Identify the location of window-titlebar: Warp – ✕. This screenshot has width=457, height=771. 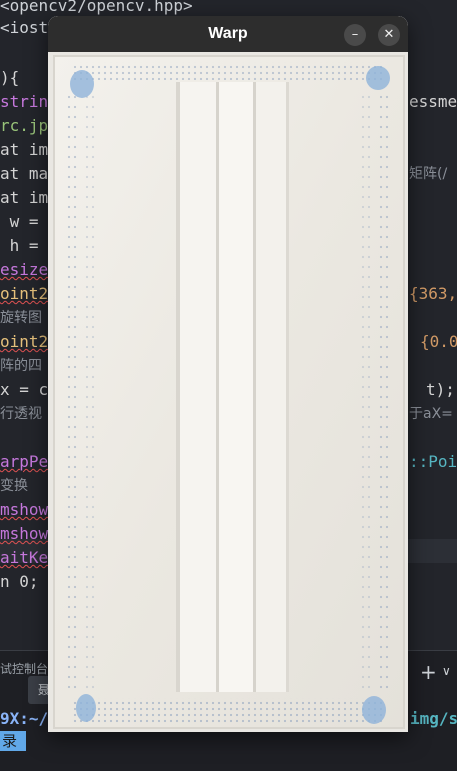
(228, 34).